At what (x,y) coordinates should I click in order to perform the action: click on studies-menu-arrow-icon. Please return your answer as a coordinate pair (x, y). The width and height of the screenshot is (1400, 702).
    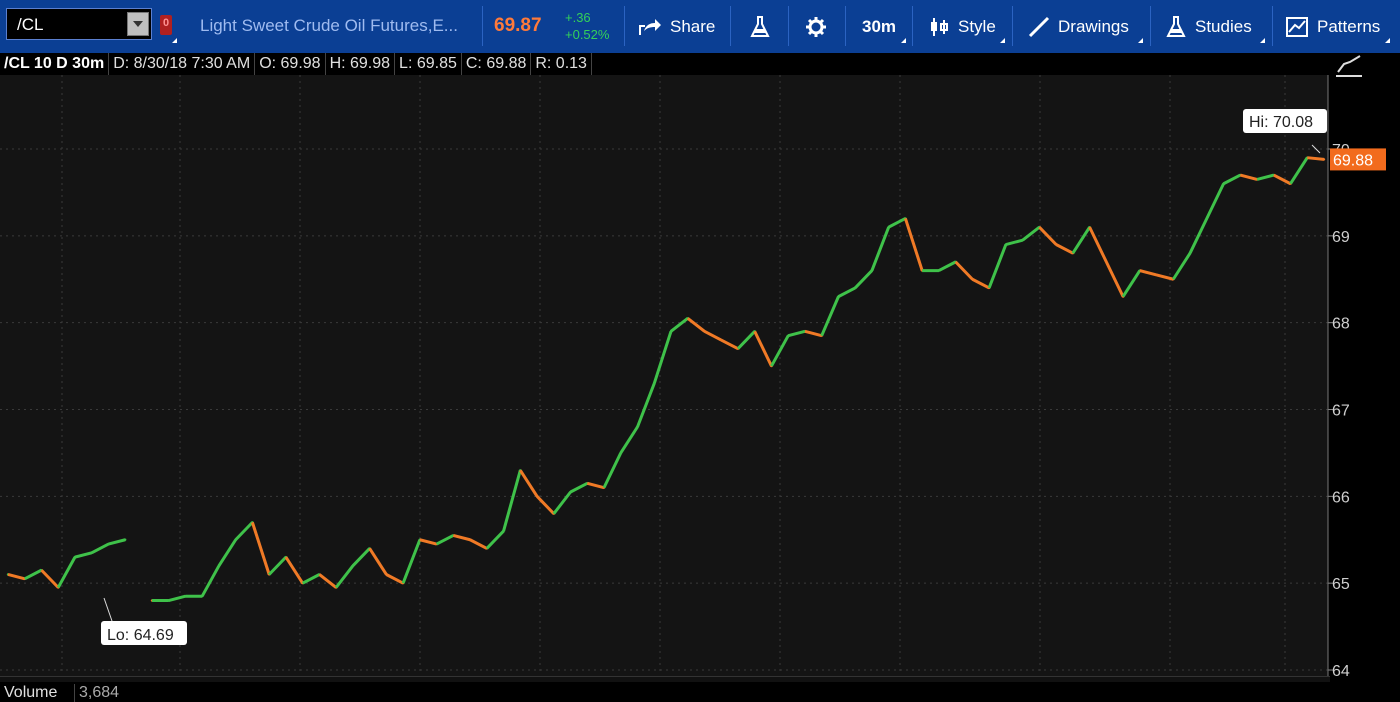
    Looking at the image, I should click on (1262, 40).